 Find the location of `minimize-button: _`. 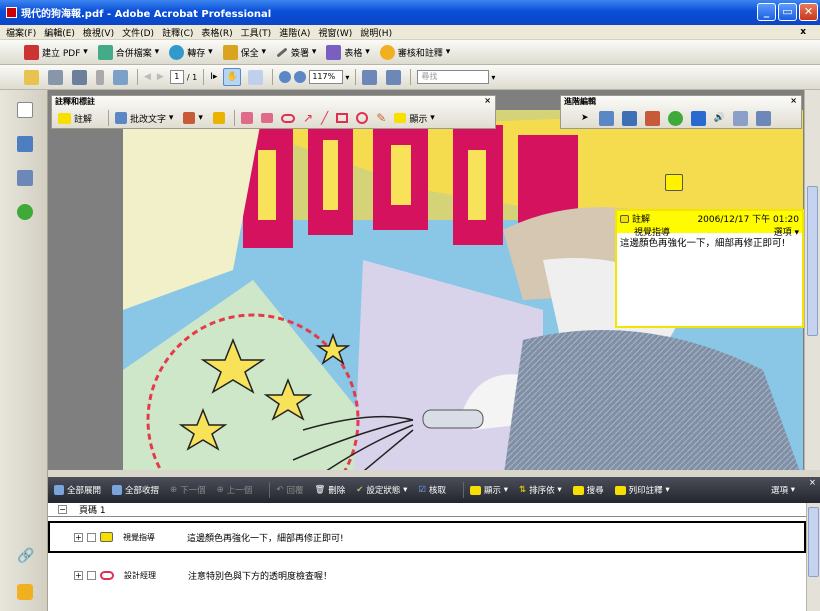

minimize-button: _ is located at coordinates (766, 12).